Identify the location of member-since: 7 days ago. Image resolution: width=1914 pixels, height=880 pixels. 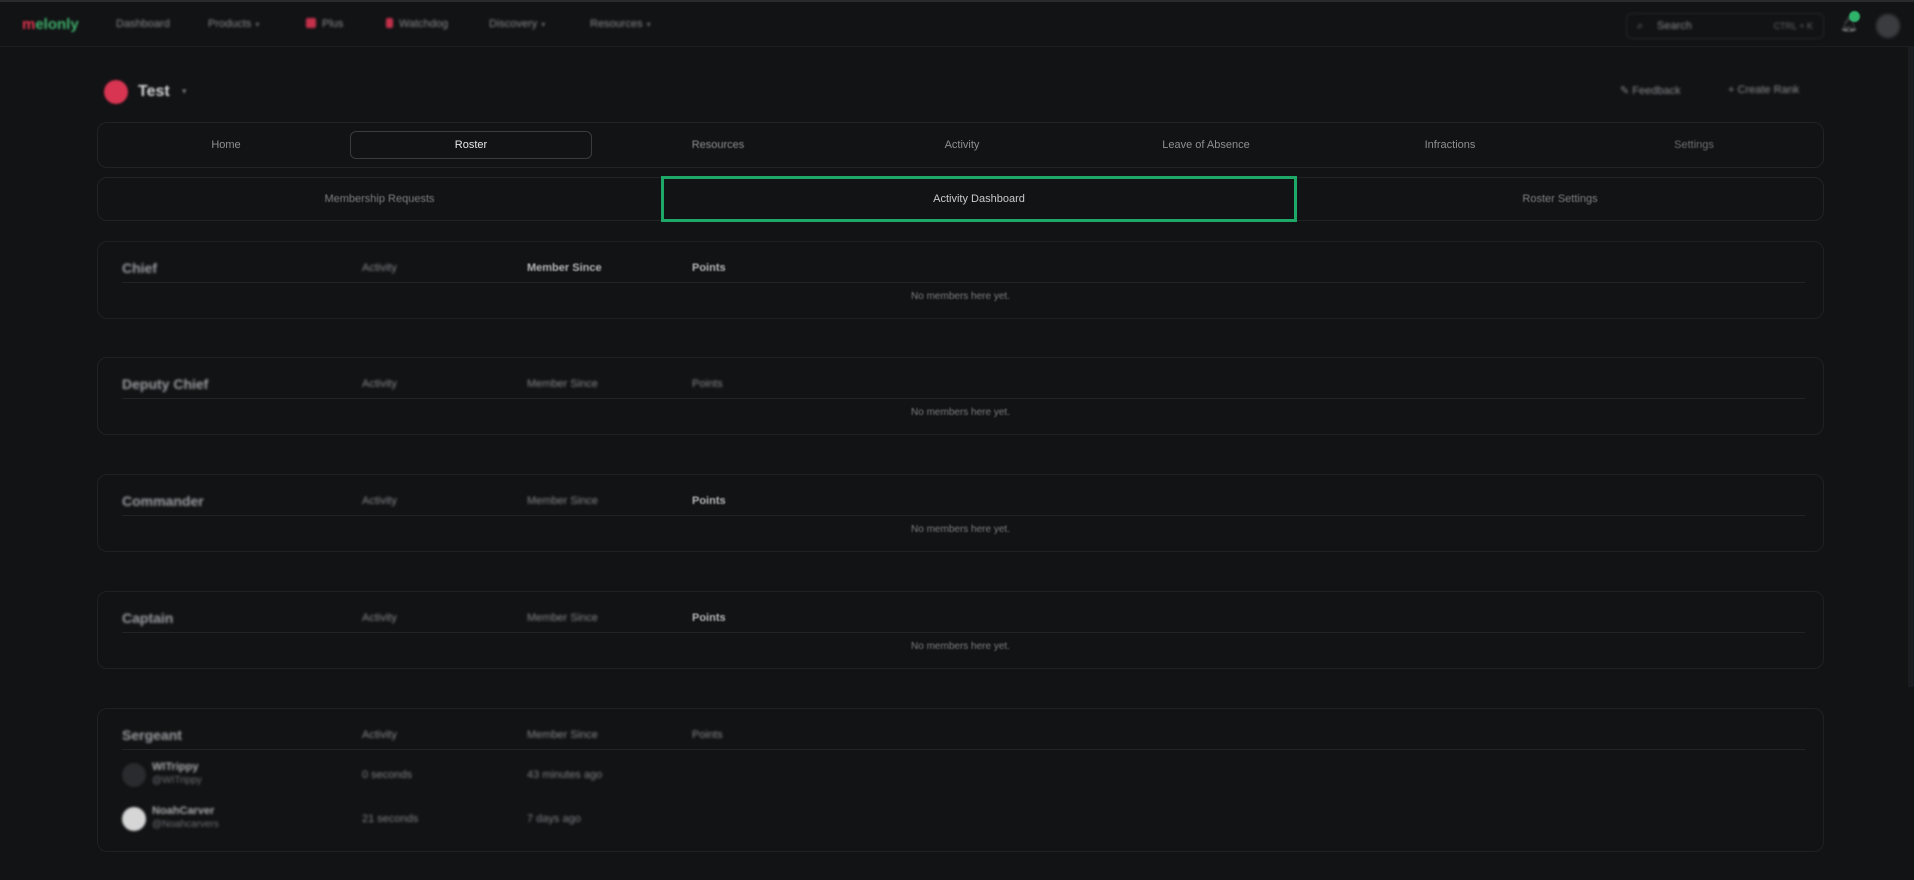
(554, 819).